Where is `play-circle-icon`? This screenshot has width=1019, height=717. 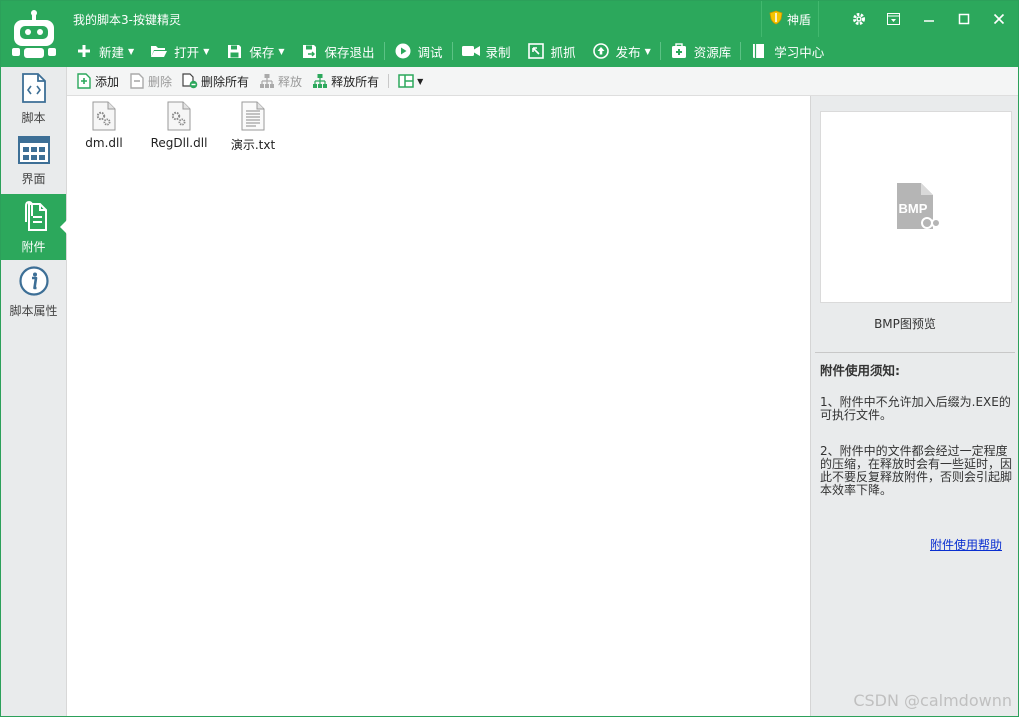
play-circle-icon is located at coordinates (403, 51).